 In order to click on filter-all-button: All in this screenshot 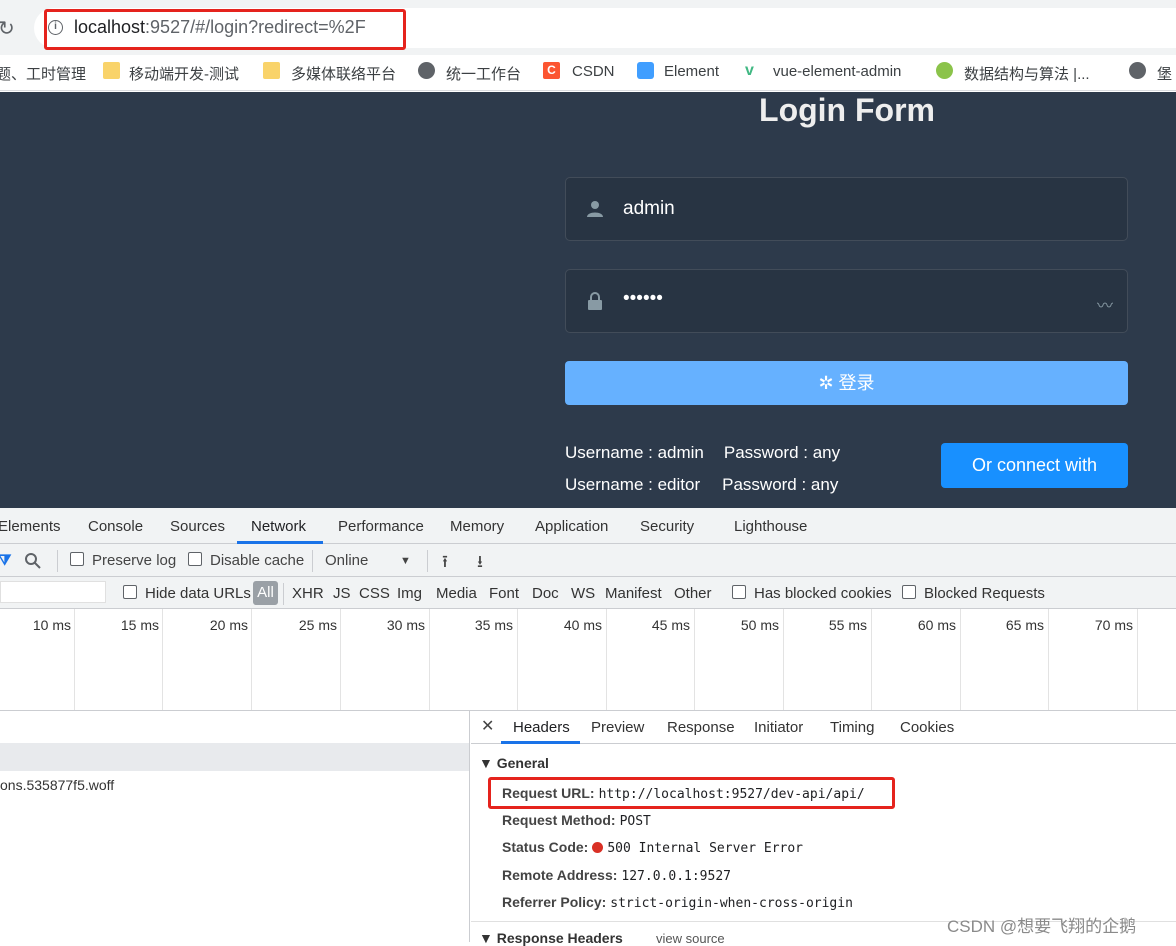, I will do `click(265, 593)`.